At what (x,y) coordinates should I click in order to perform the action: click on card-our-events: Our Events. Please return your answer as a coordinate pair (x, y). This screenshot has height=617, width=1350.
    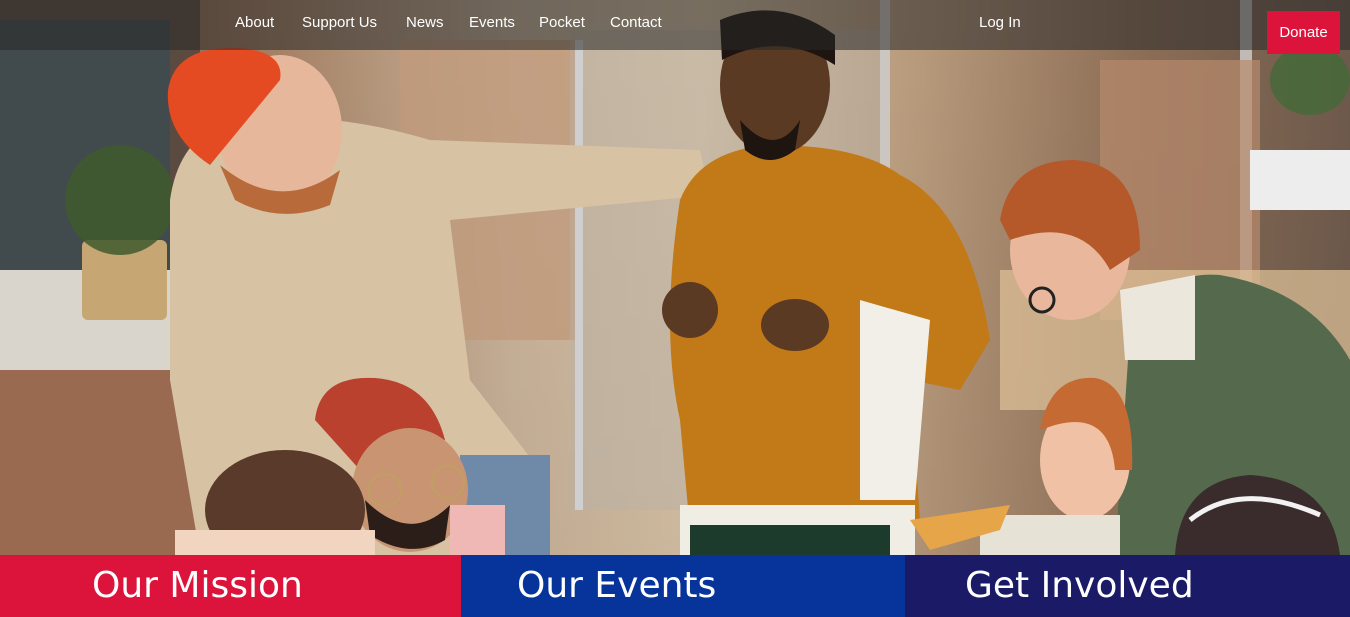
    Looking at the image, I should click on (683, 586).